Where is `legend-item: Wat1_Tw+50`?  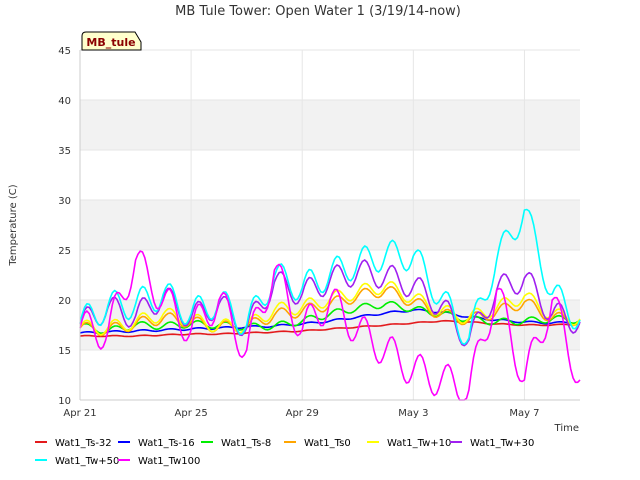 legend-item: Wat1_Tw+50 is located at coordinates (77, 461).